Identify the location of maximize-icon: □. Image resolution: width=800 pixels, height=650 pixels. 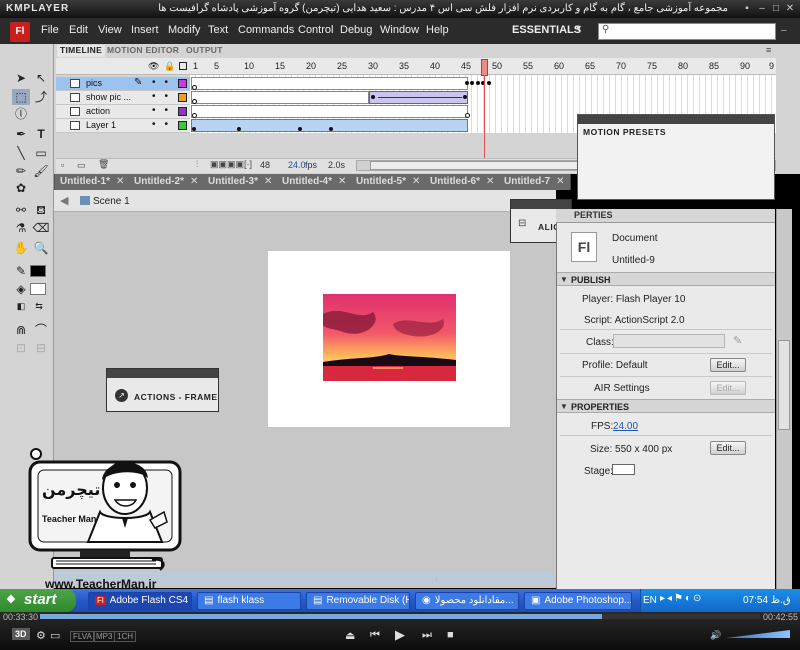
(776, 9).